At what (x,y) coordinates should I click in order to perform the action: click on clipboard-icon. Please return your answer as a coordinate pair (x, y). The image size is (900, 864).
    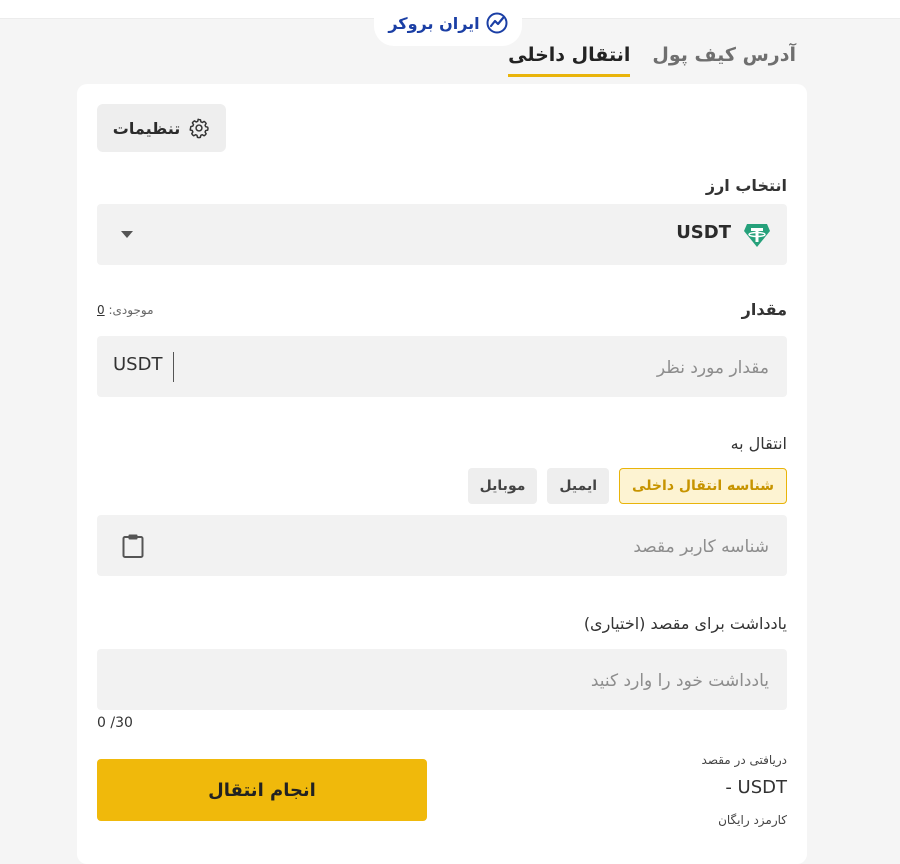
    Looking at the image, I should click on (133, 546).